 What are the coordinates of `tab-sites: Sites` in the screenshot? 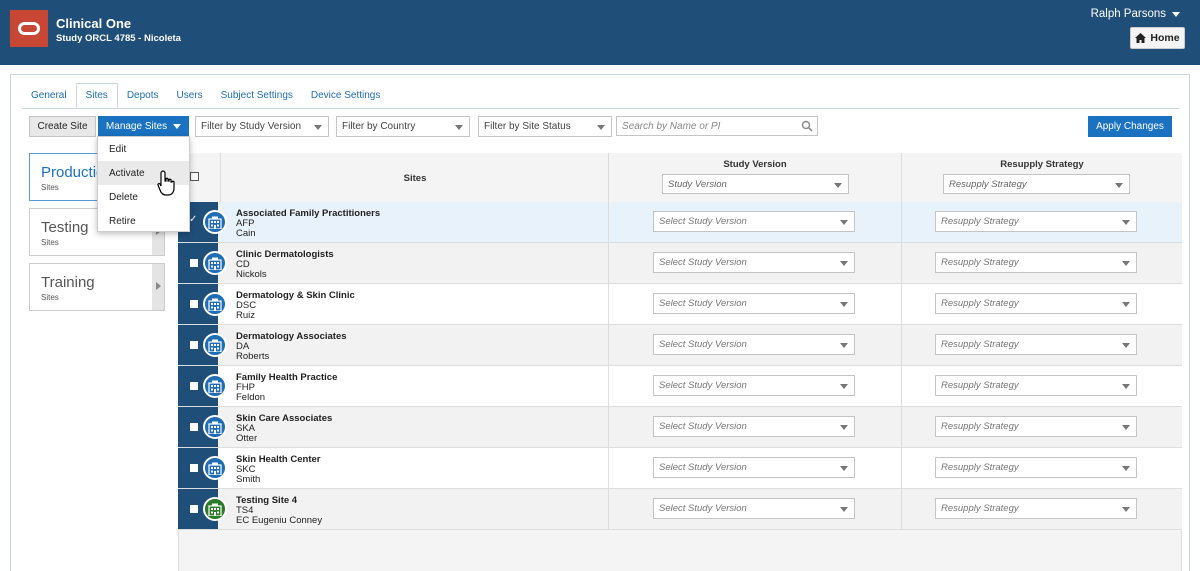 It's located at (96, 95).